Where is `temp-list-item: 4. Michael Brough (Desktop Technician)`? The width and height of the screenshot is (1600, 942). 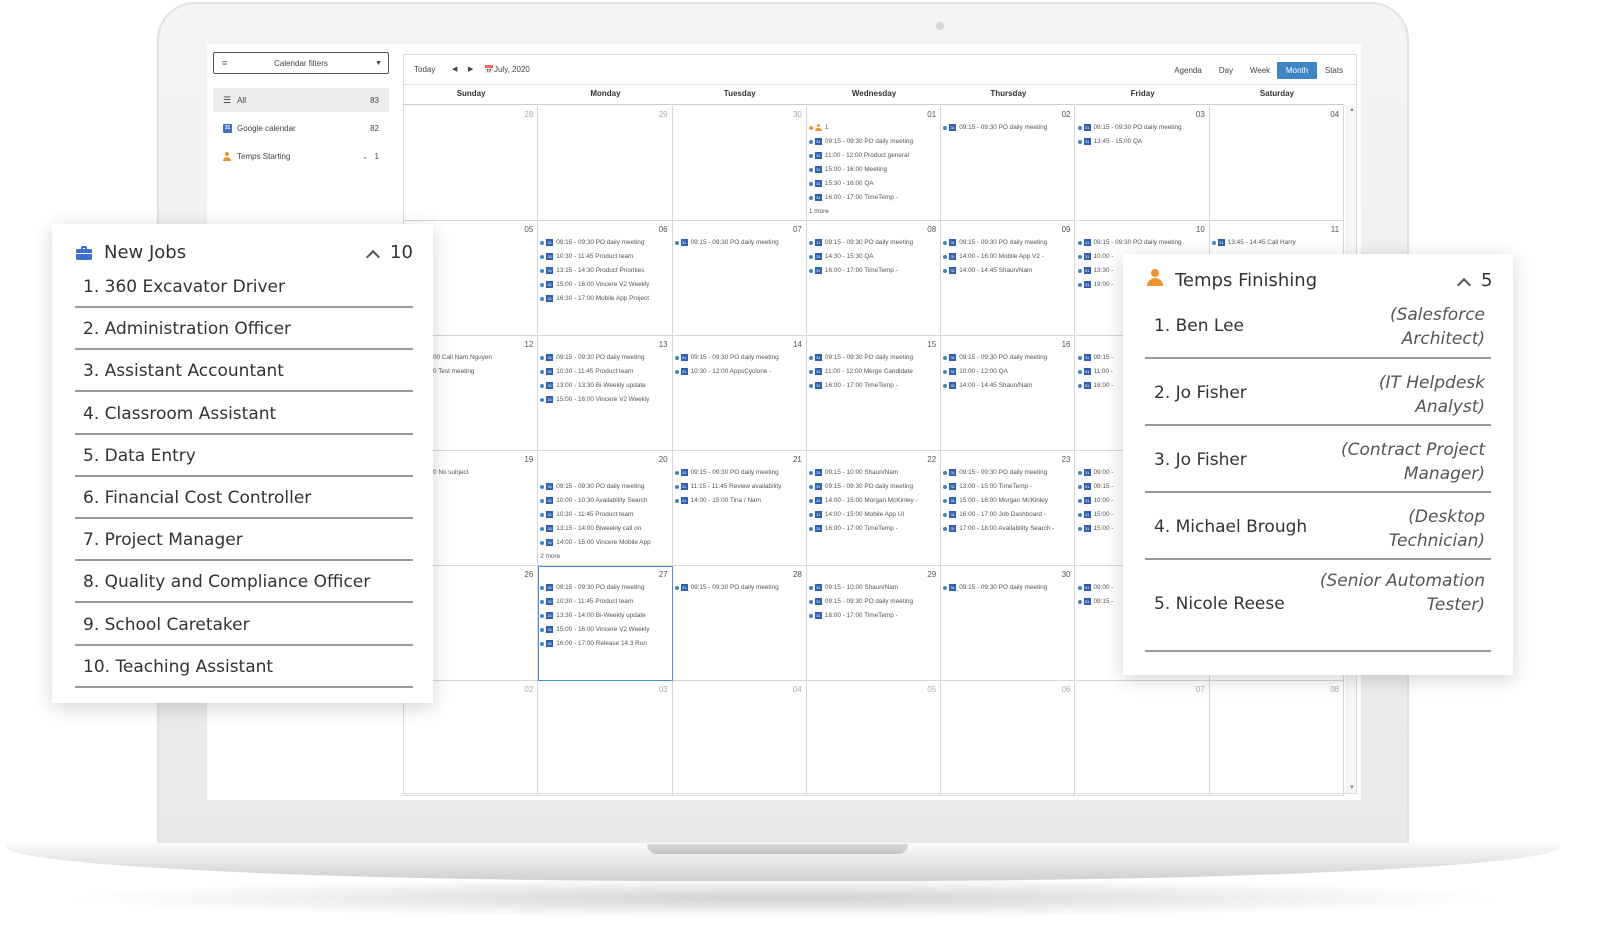
temp-list-item: 4. Michael Brough (Desktop Technician) is located at coordinates (1318, 526).